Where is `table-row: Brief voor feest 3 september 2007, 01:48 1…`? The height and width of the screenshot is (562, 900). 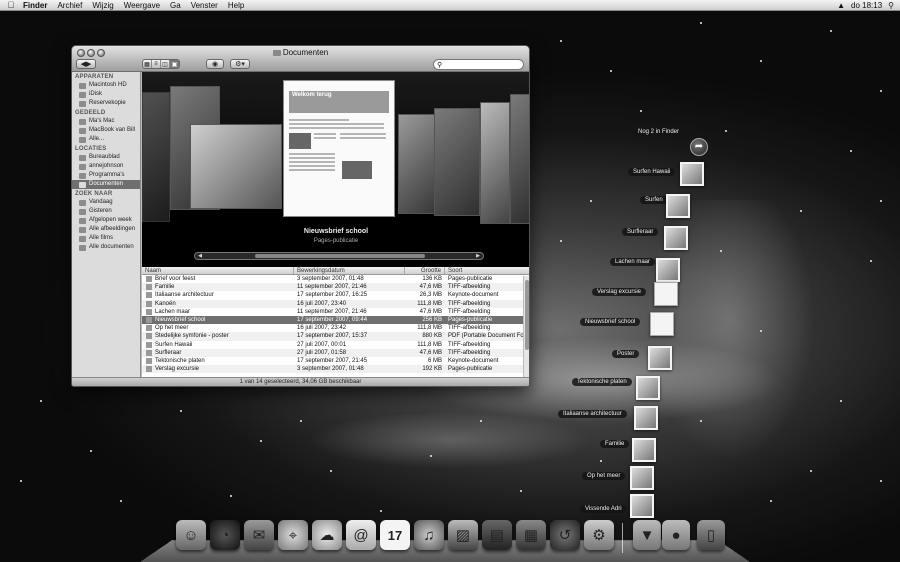
table-row: Brief voor feest 3 september 2007, 01:48 1… is located at coordinates (335, 279).